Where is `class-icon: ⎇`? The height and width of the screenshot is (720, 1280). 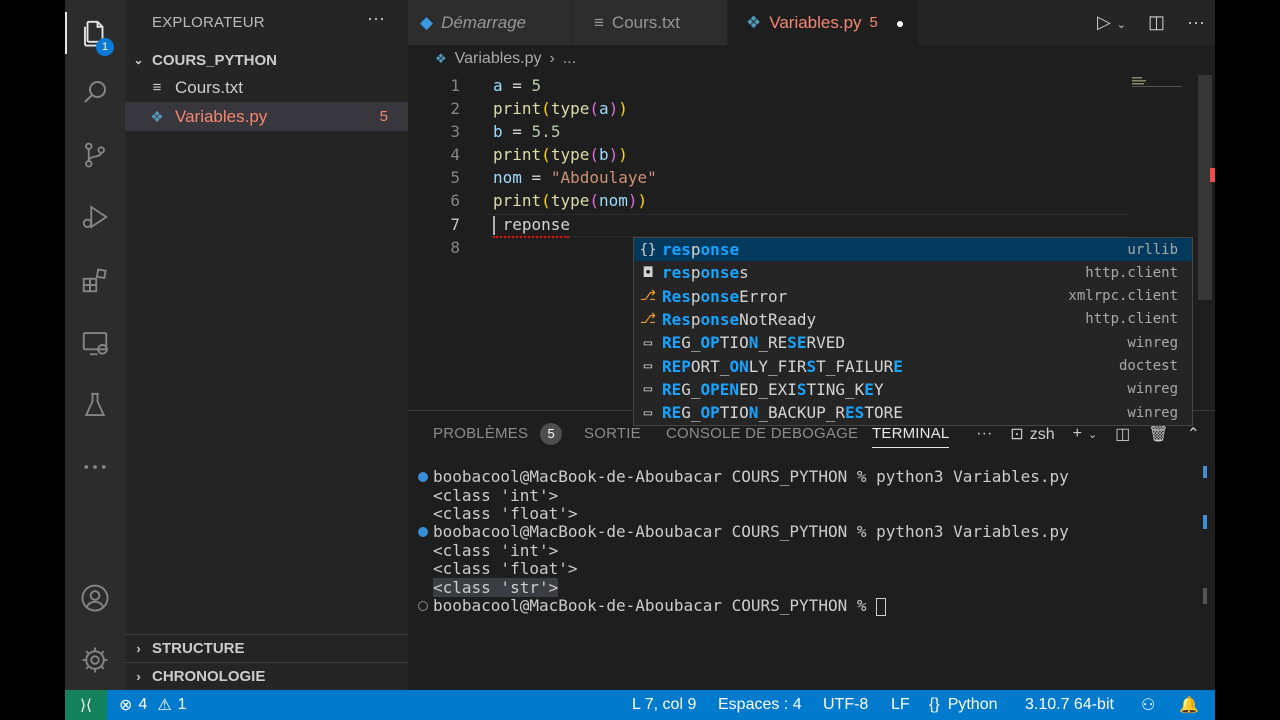 class-icon: ⎇ is located at coordinates (648, 319).